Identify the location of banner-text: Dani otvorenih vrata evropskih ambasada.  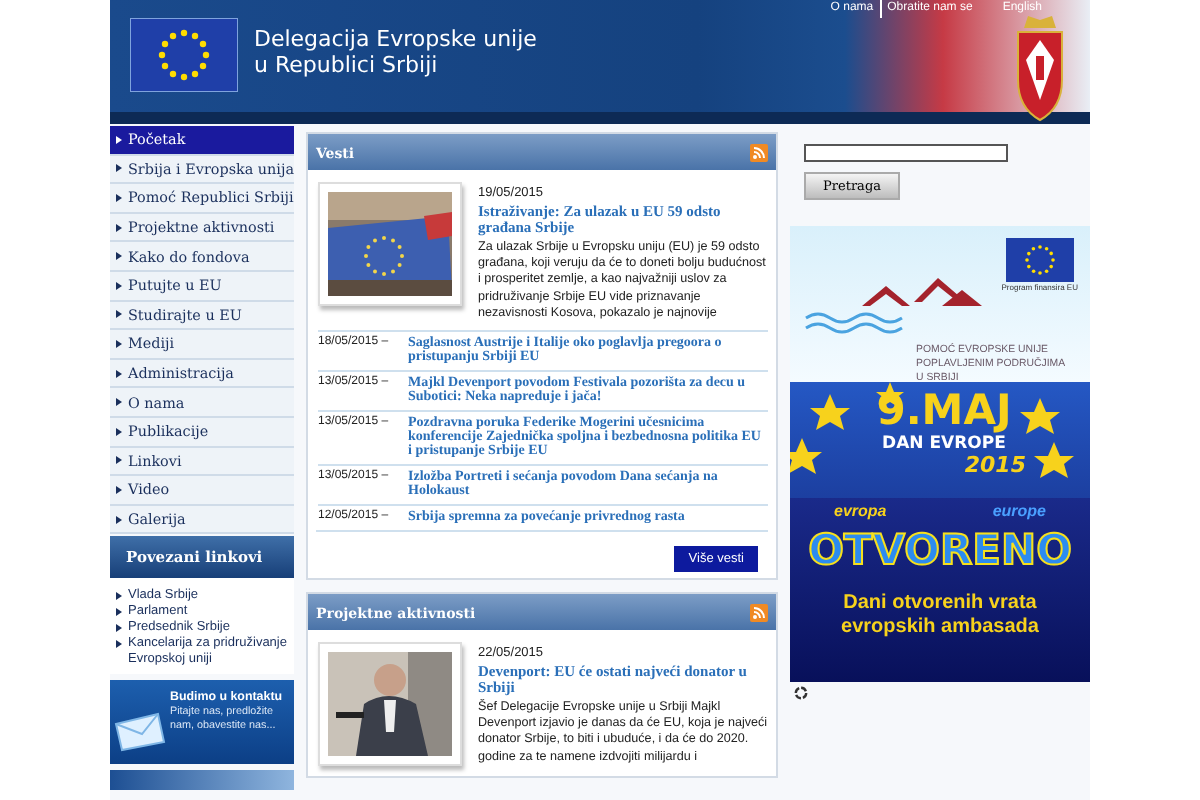
(940, 616).